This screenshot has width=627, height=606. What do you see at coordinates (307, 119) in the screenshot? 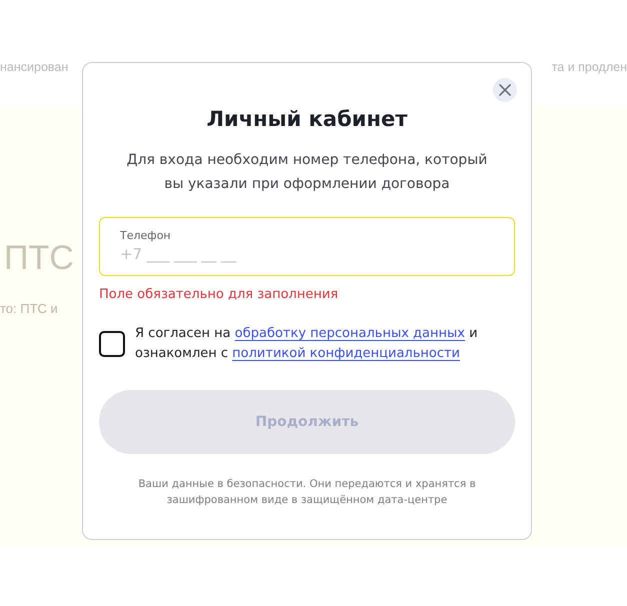
I see `dialog-title: Личный кабинет` at bounding box center [307, 119].